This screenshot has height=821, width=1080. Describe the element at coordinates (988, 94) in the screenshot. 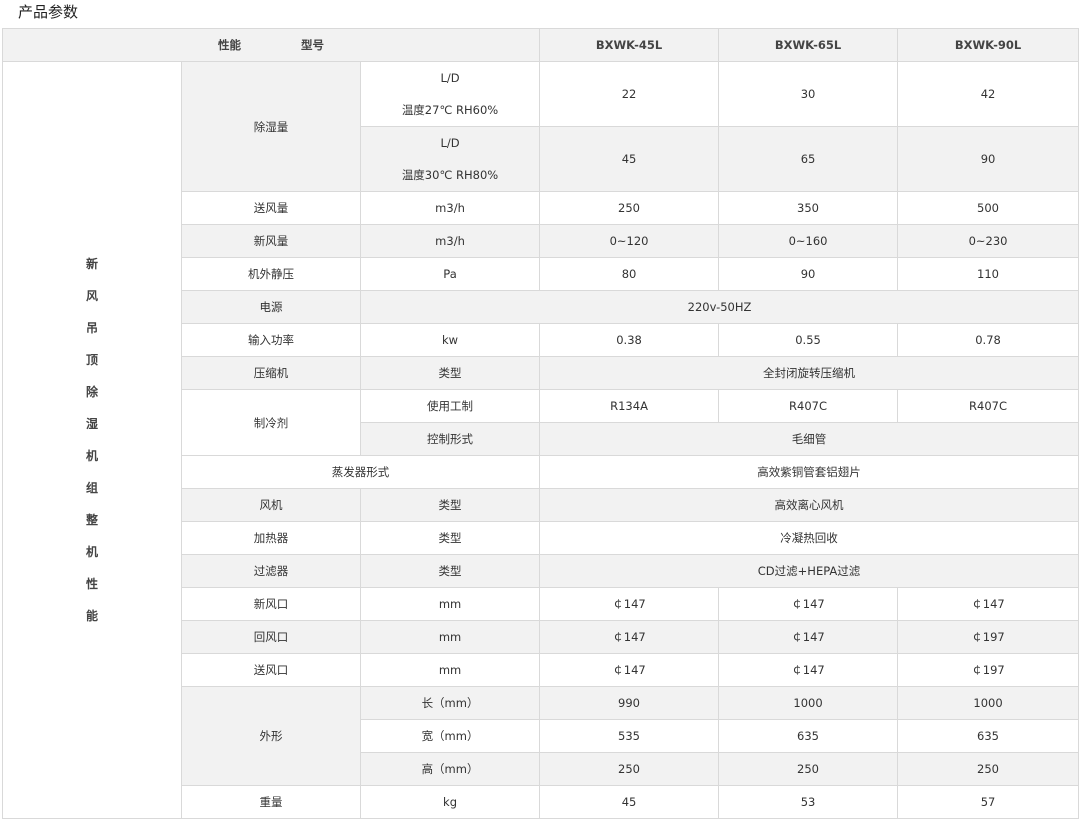

I see `cell-value: 42` at that location.